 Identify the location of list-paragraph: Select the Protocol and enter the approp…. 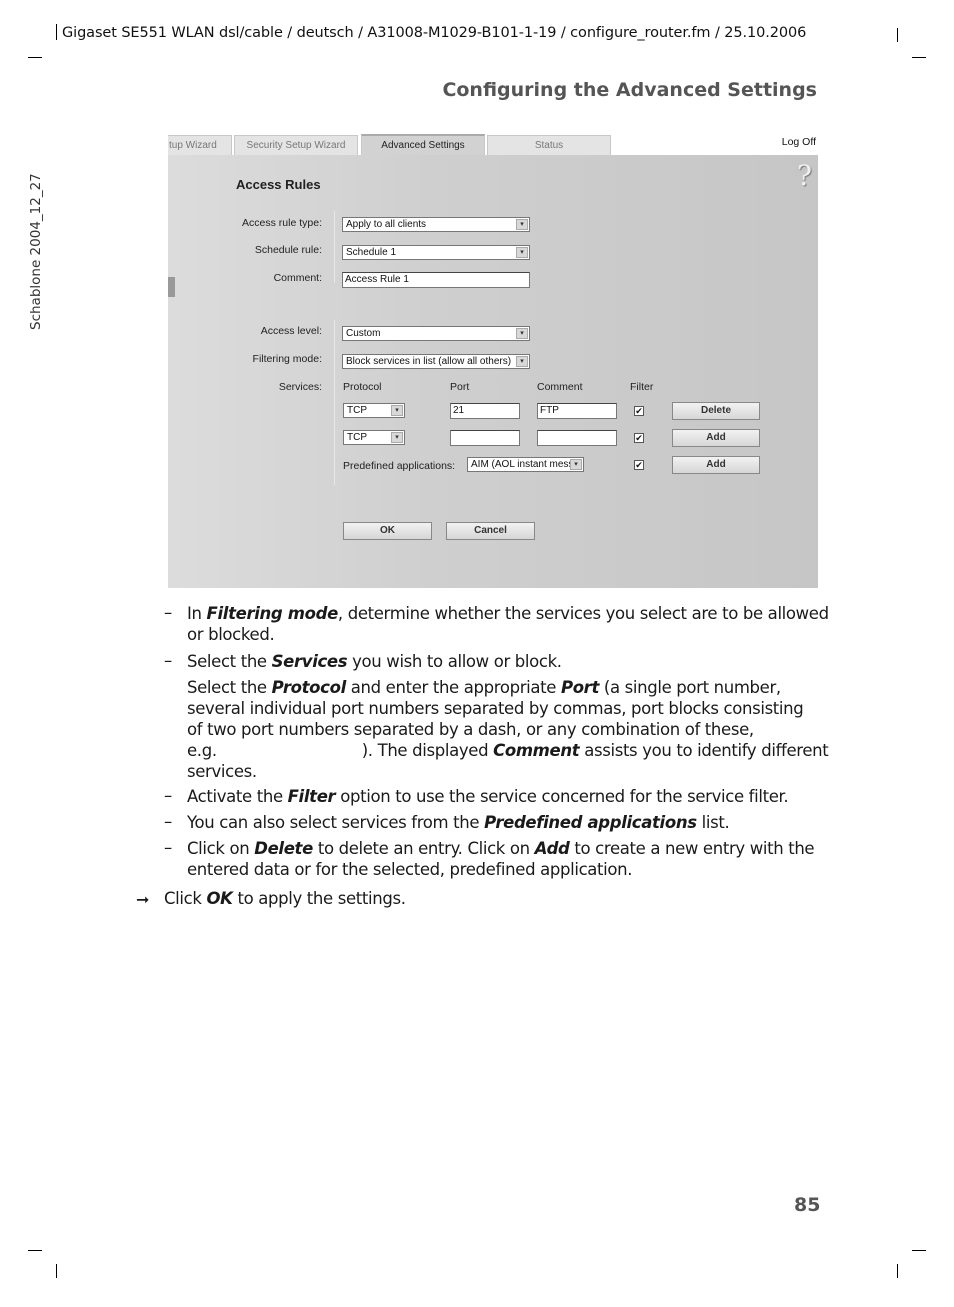
(508, 729).